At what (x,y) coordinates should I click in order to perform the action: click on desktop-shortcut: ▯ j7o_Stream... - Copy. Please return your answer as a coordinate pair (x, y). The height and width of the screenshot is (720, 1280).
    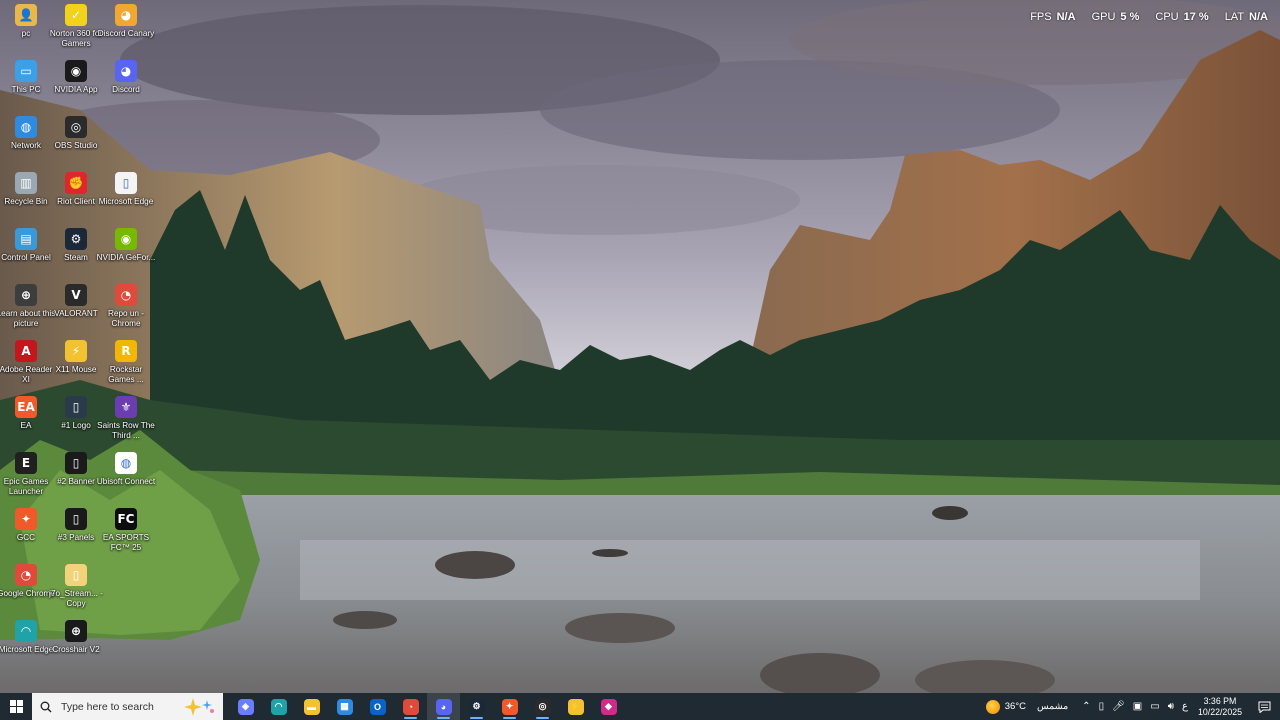
    Looking at the image, I should click on (76, 586).